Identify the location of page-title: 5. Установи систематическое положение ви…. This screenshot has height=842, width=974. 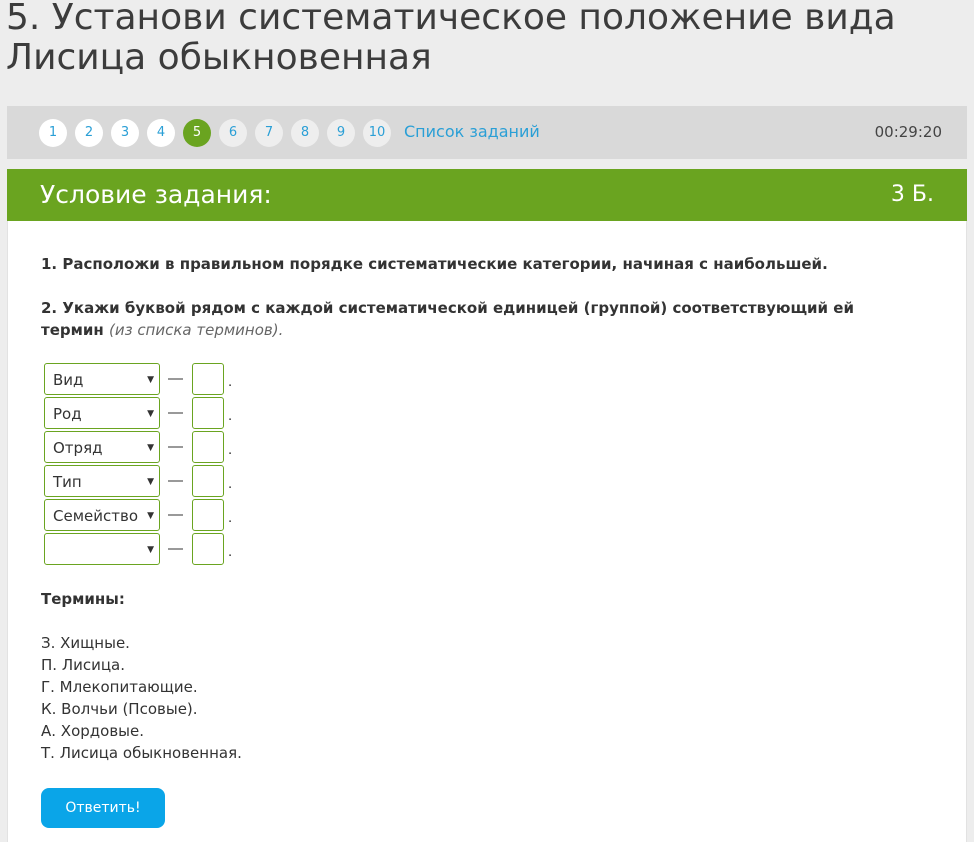
(451, 39).